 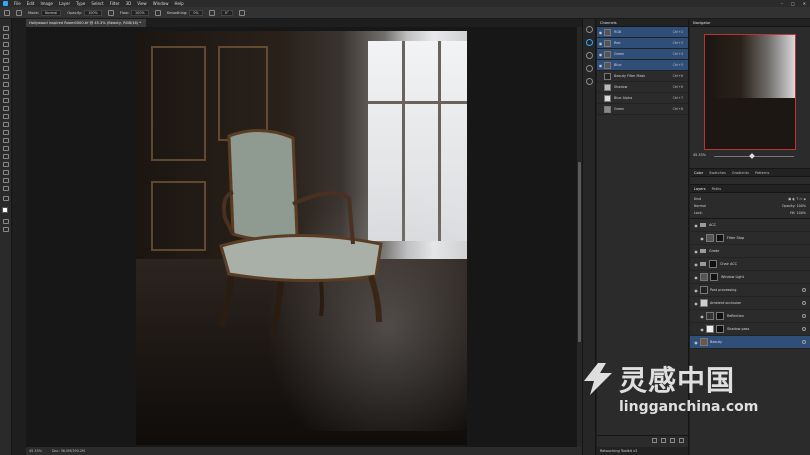 What do you see at coordinates (750, 329) in the screenshot?
I see `layer-row: ◉ Shadow pass` at bounding box center [750, 329].